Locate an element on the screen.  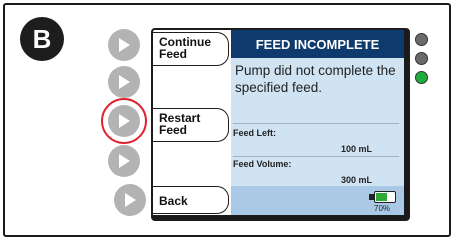
indicator-light-top is located at coordinates (421, 39).